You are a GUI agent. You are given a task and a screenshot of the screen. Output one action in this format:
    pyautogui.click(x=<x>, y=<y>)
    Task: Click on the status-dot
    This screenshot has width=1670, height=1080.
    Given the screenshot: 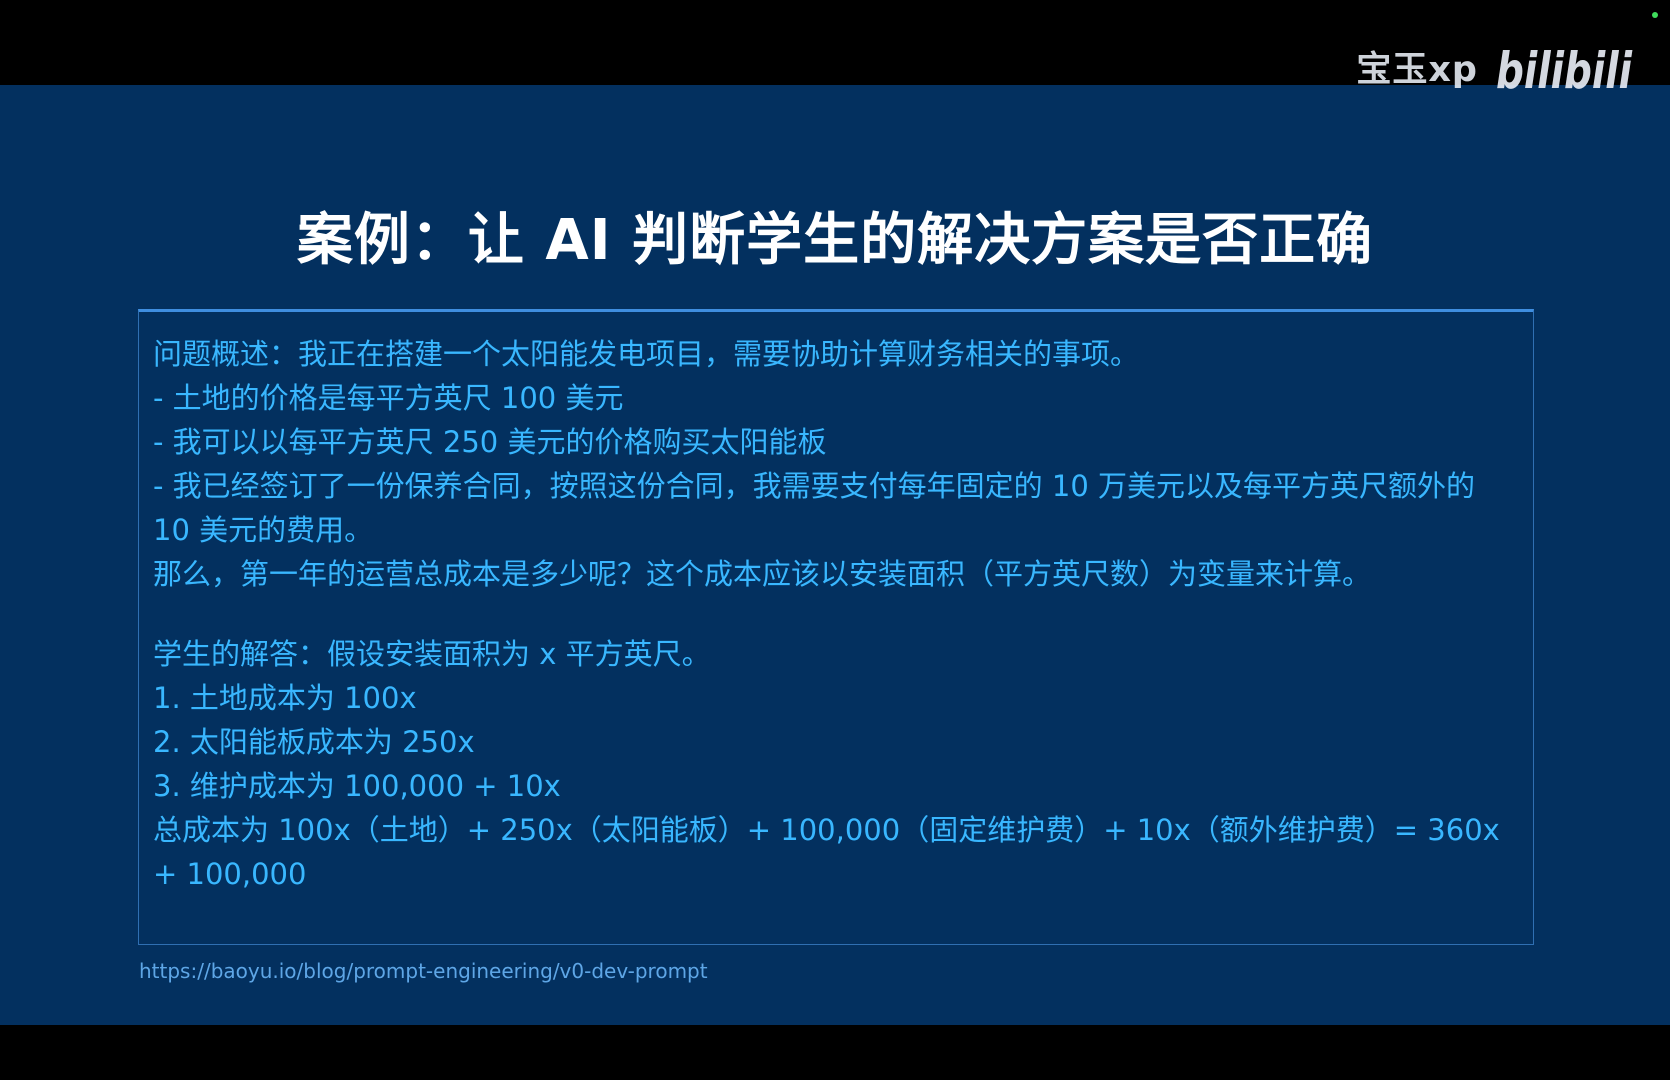 What is the action you would take?
    pyautogui.click(x=1655, y=15)
    